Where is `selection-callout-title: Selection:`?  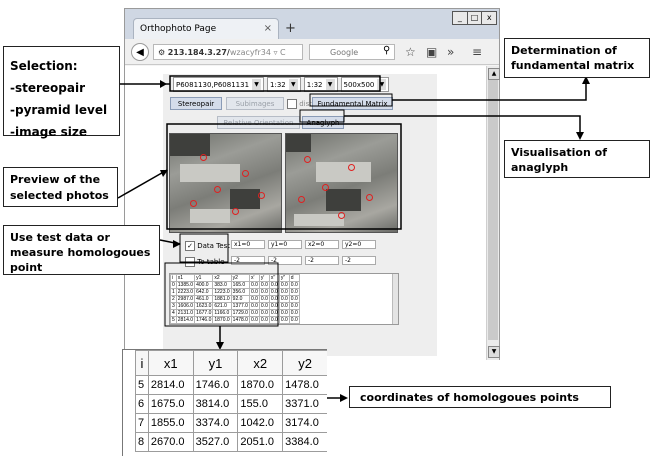
selection-callout-title: Selection: is located at coordinates (44, 66).